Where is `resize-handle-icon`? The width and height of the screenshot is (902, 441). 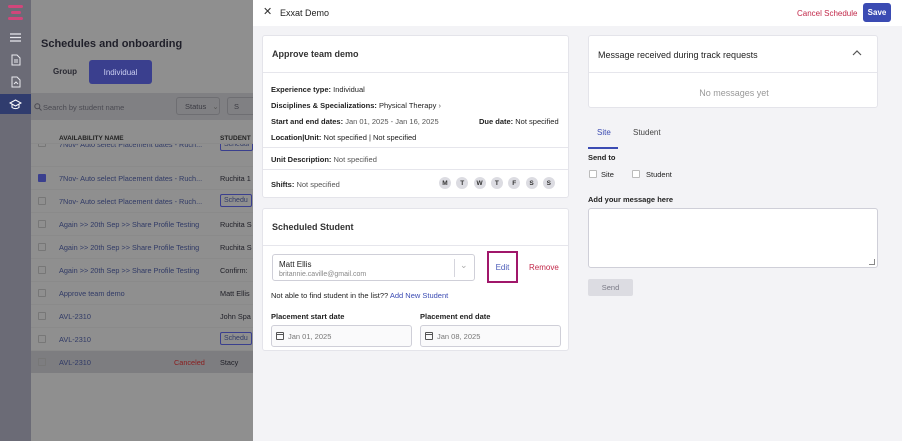
resize-handle-icon is located at coordinates (872, 262).